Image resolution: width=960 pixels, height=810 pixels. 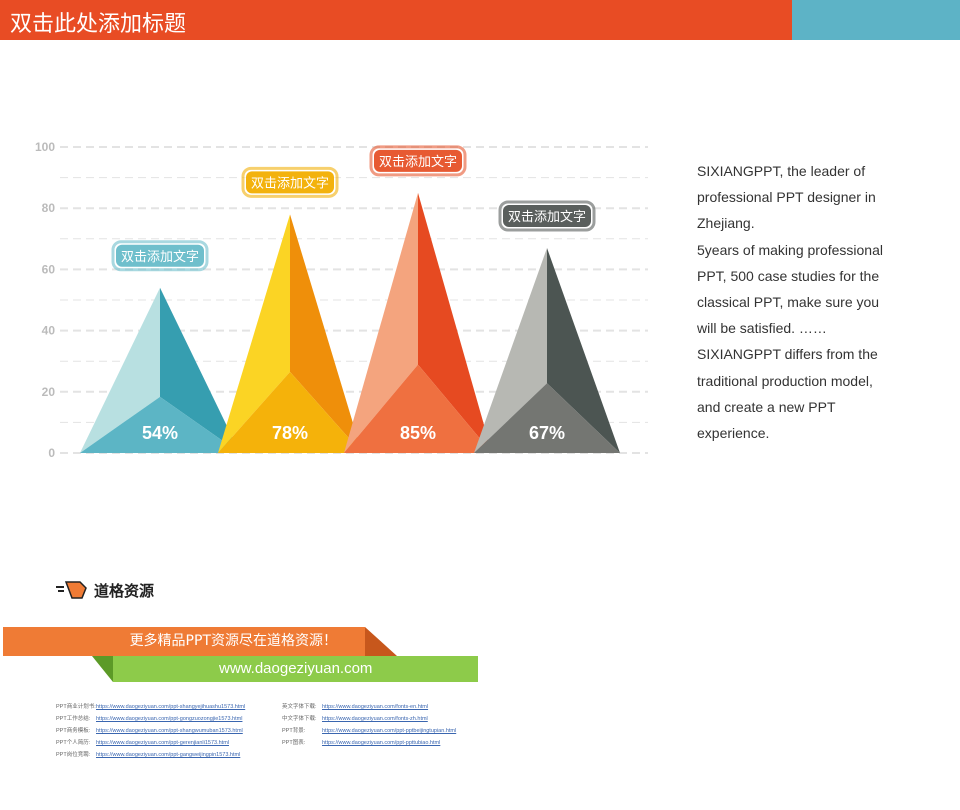 What do you see at coordinates (160, 433) in the screenshot?
I see `value-label: 54%` at bounding box center [160, 433].